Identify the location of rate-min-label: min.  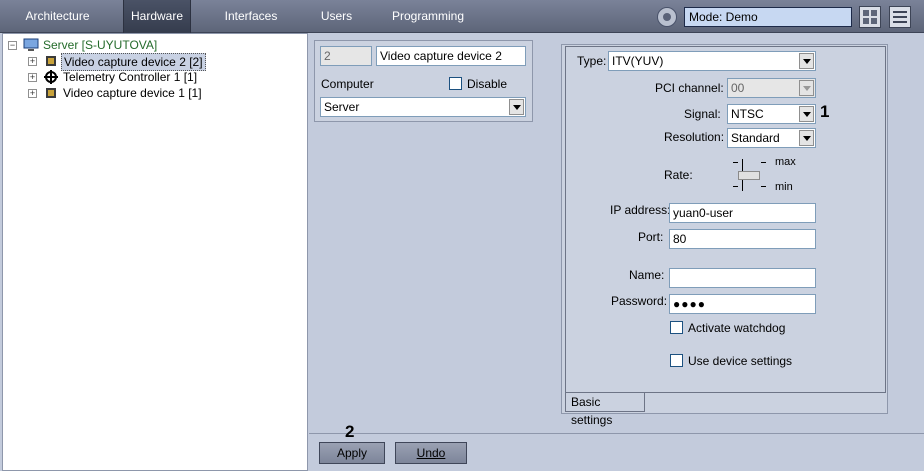
(784, 187).